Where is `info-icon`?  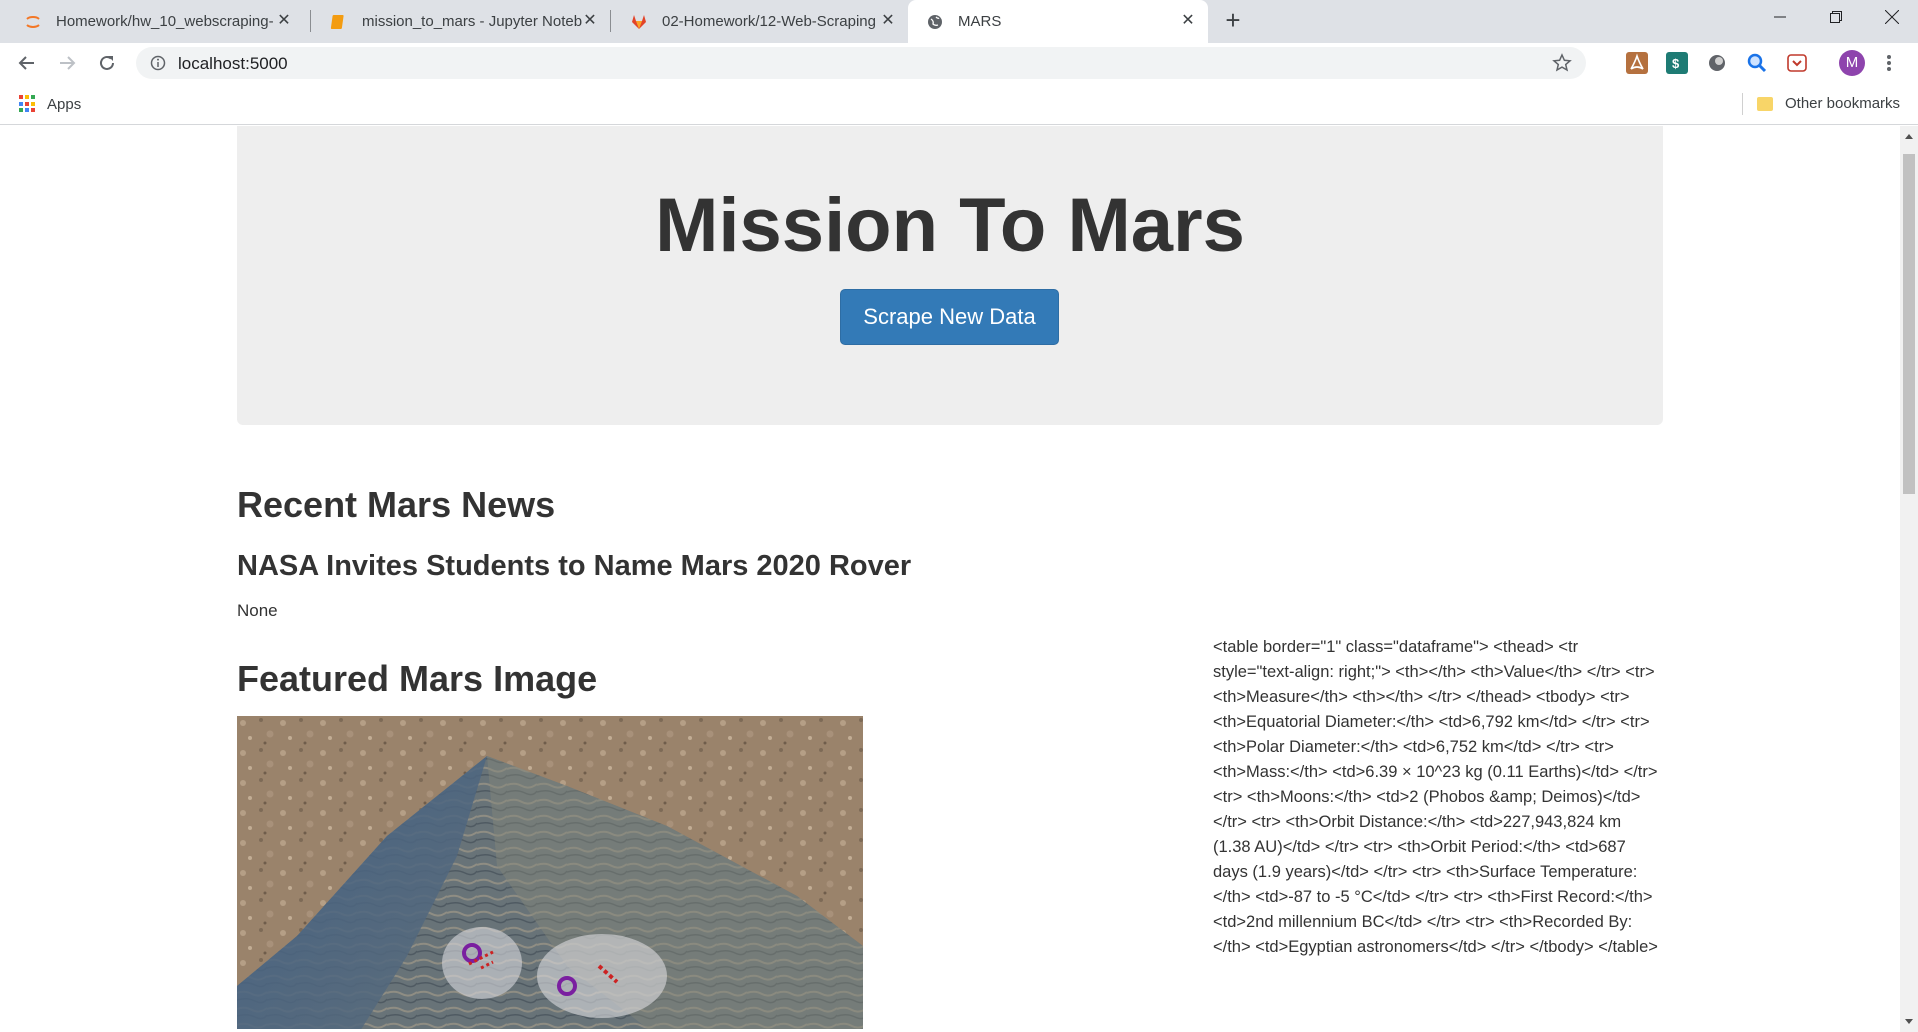 info-icon is located at coordinates (158, 63).